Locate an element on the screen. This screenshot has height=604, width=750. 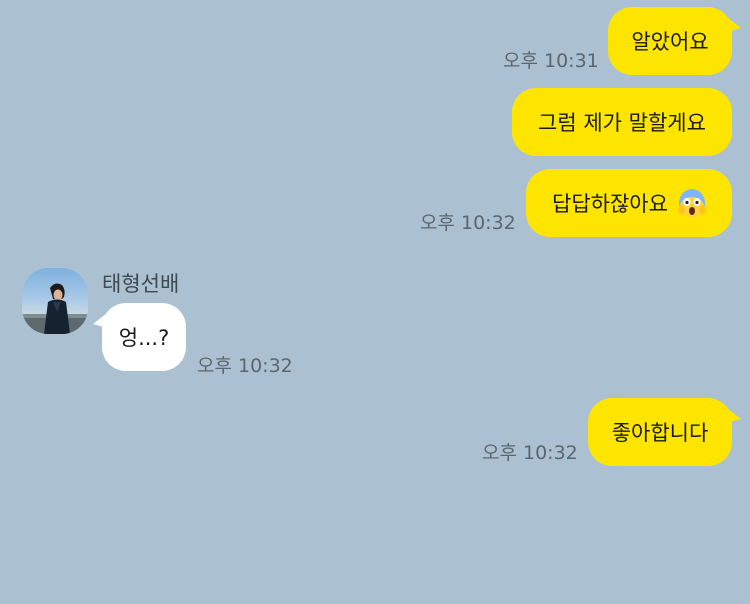
sender-avatar is located at coordinates (55, 301).